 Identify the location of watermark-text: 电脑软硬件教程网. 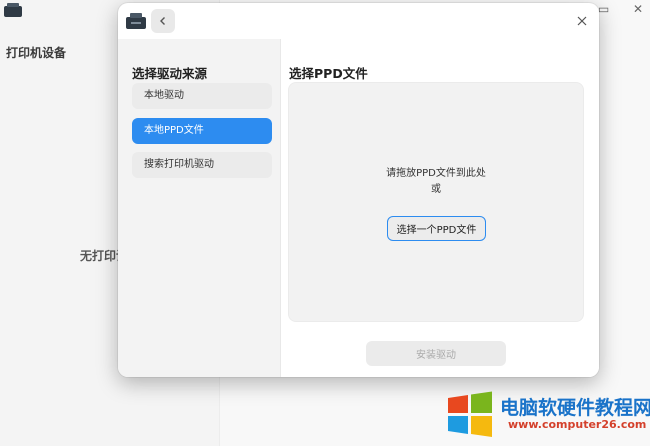
(575, 408).